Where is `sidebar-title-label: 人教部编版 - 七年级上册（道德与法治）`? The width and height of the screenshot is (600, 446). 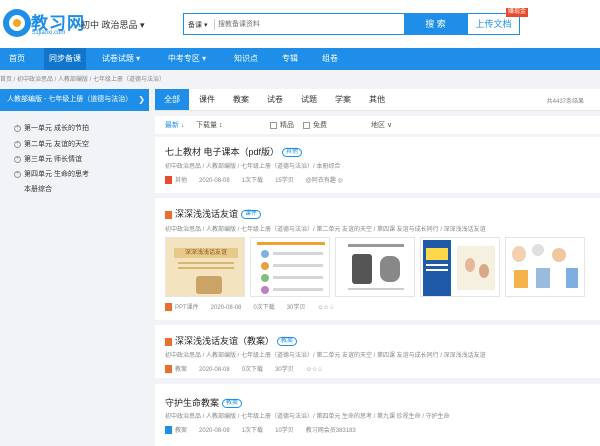 sidebar-title-label: 人教部编版 - 七年级上册（道德与法治） is located at coordinates (70, 99).